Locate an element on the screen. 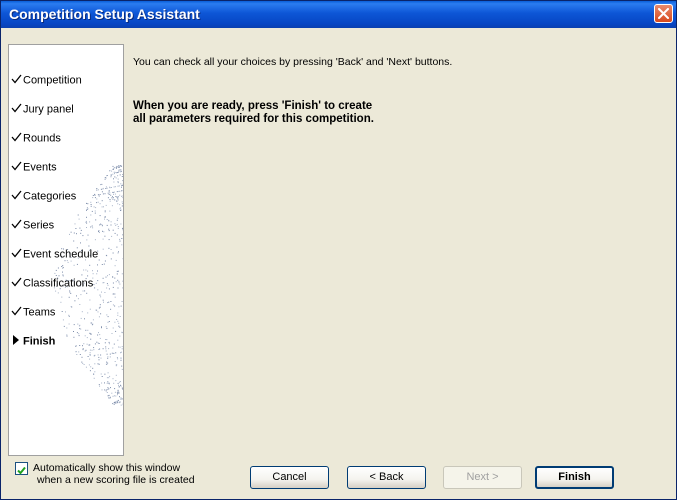 The height and width of the screenshot is (500, 677). close-icon is located at coordinates (663, 13).